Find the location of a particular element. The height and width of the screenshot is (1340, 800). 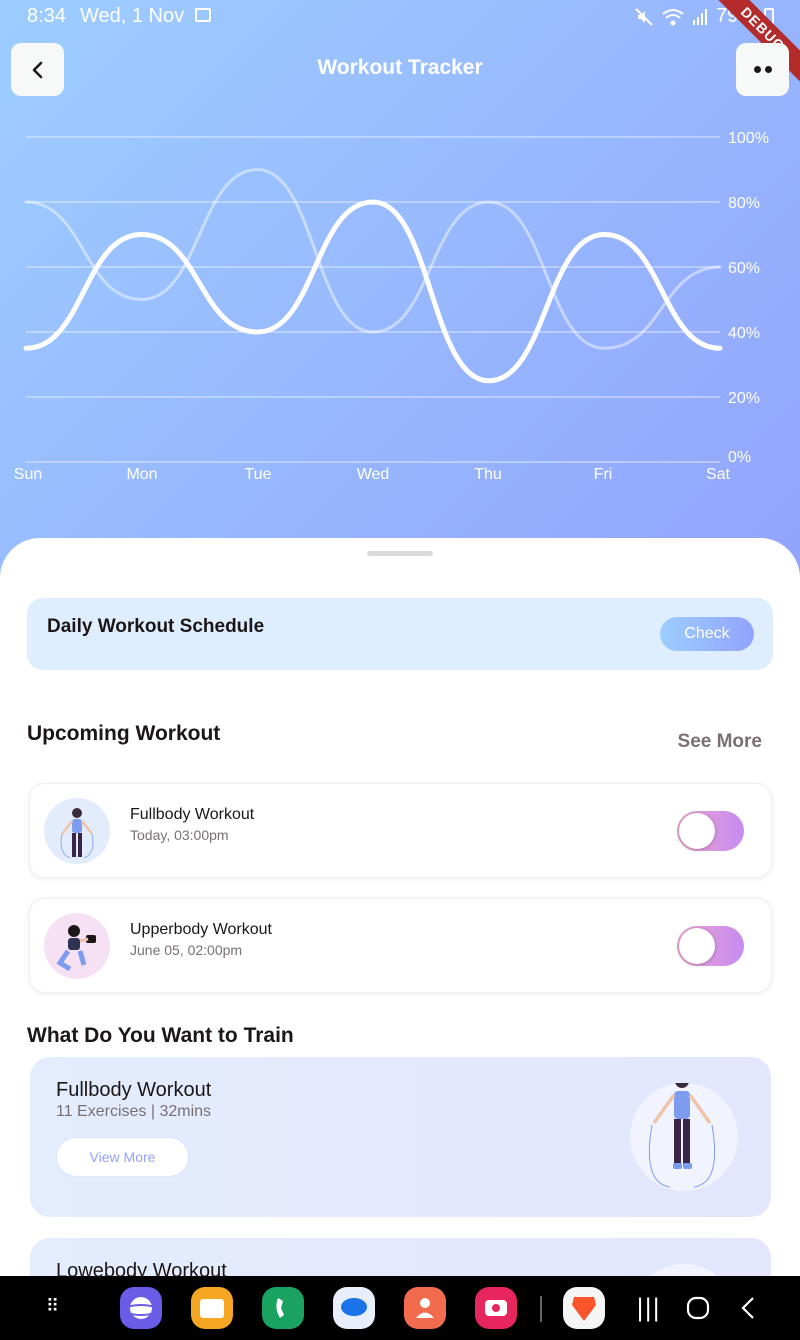

phone-icon is located at coordinates (280, 1308).